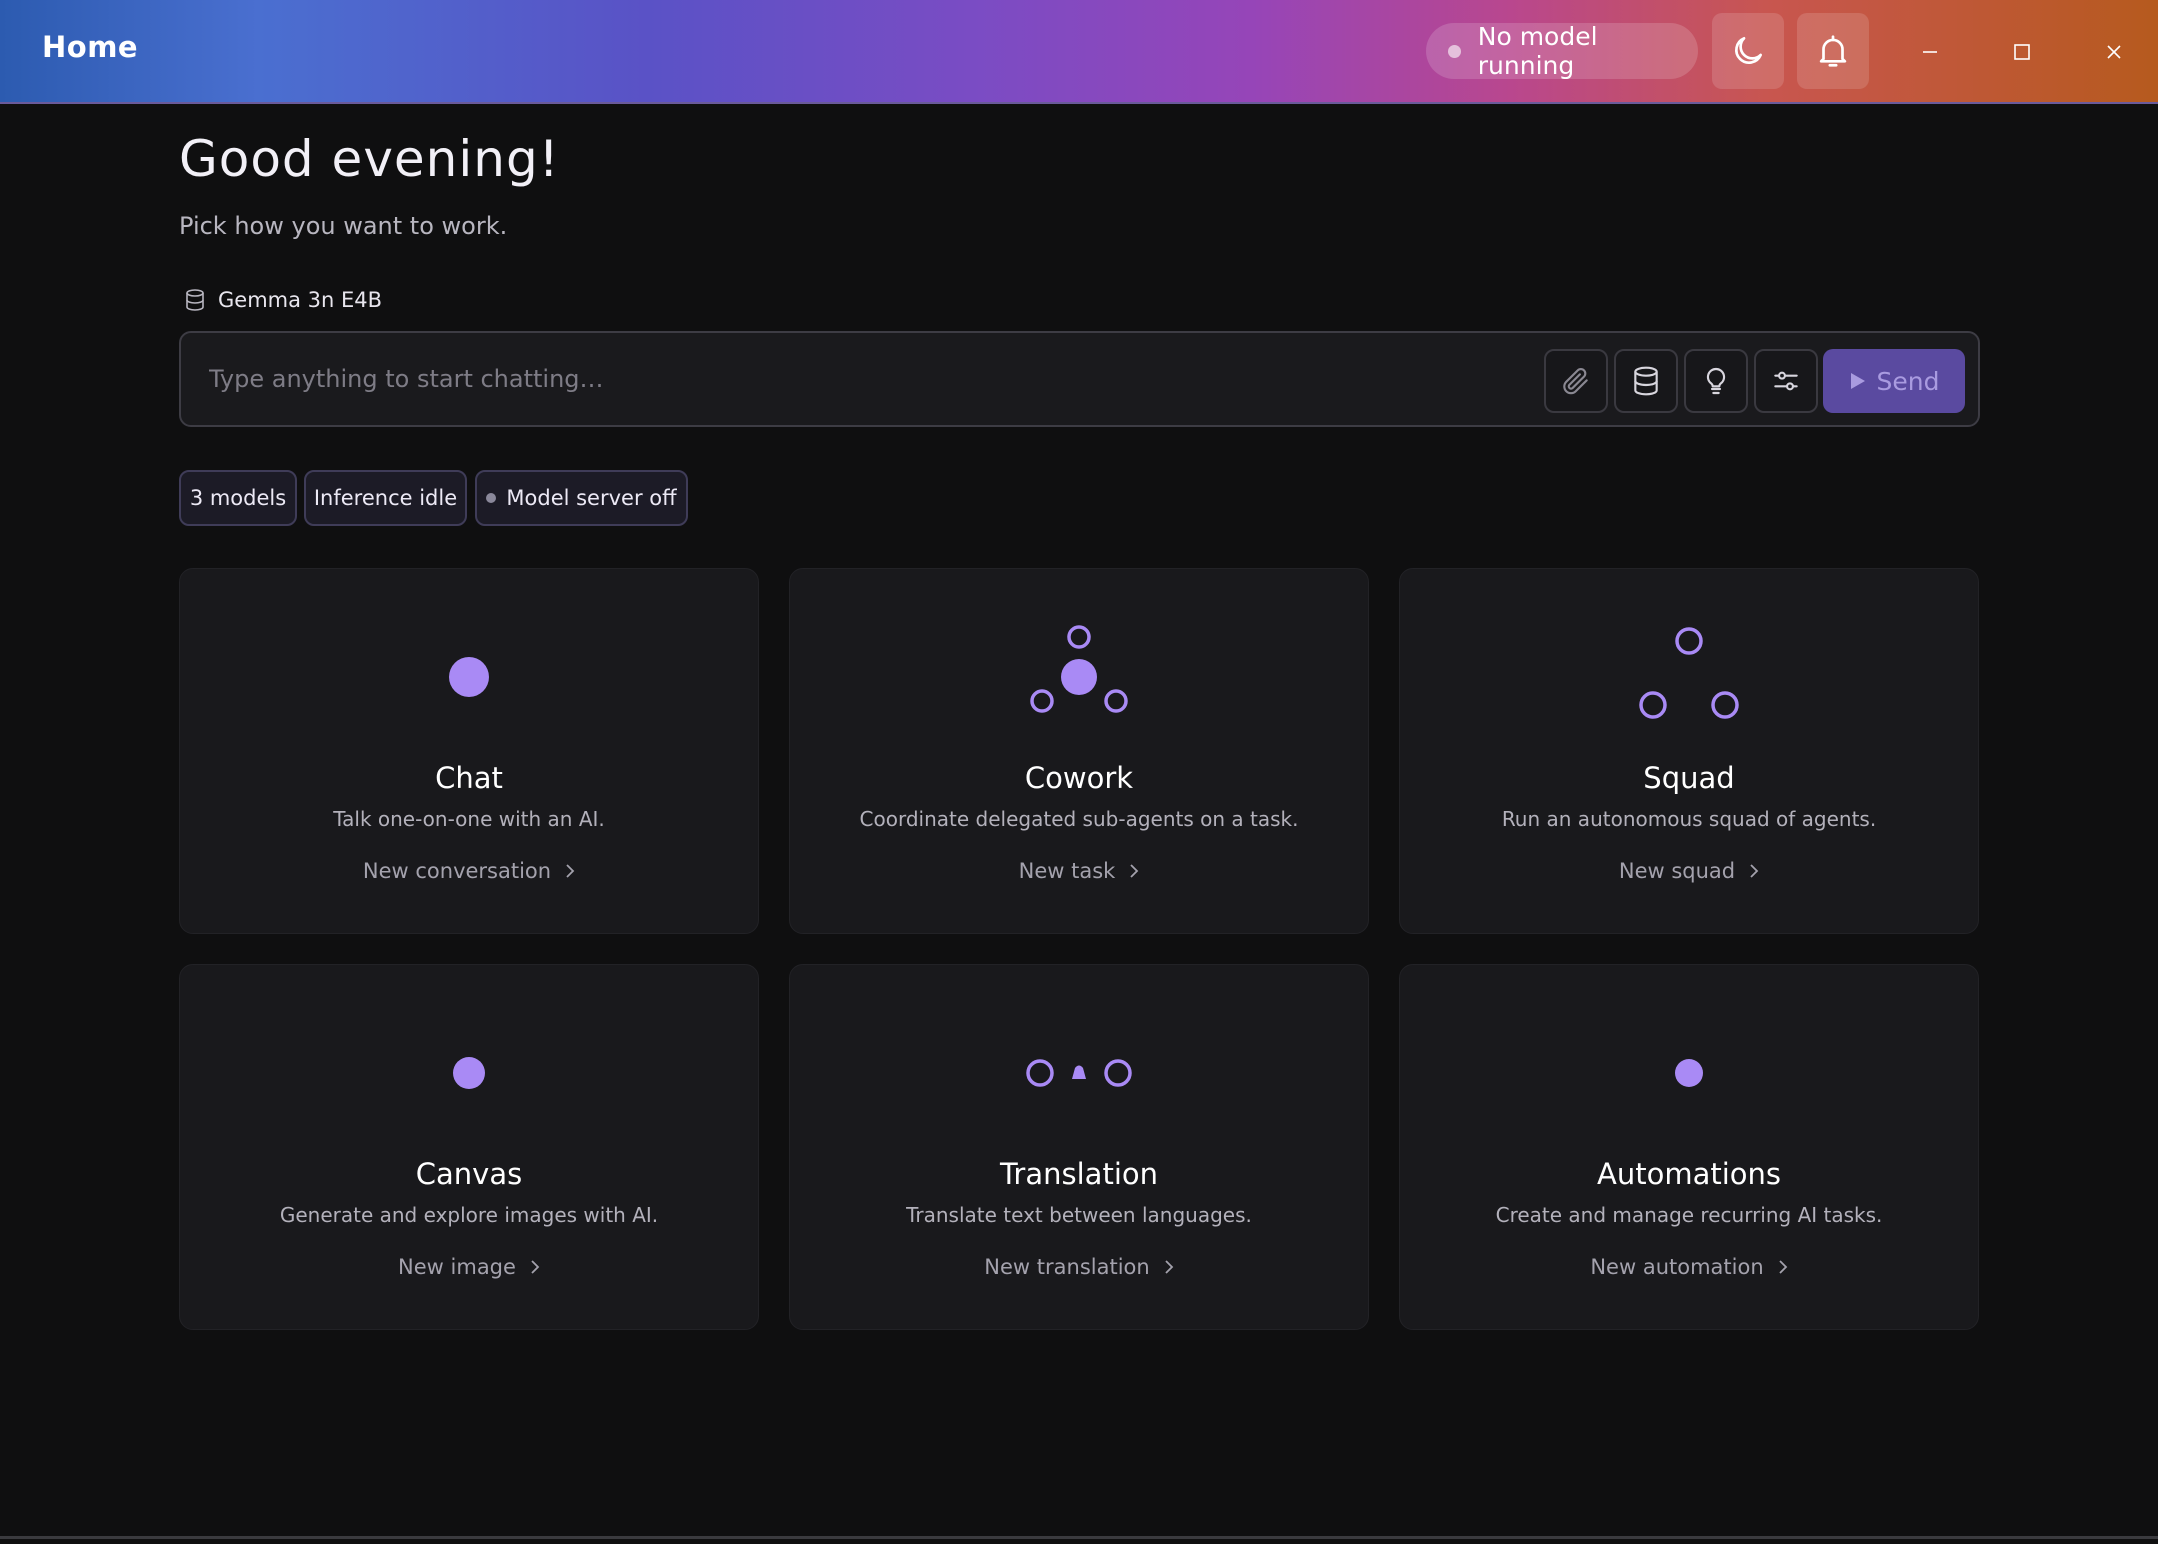  I want to click on chip-label: 3 models, so click(238, 498).